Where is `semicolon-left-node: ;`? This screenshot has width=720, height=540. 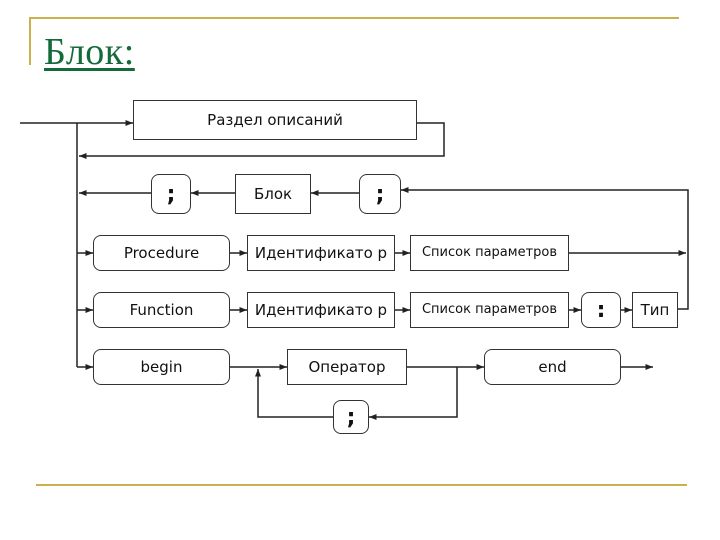
semicolon-left-node: ; is located at coordinates (171, 194).